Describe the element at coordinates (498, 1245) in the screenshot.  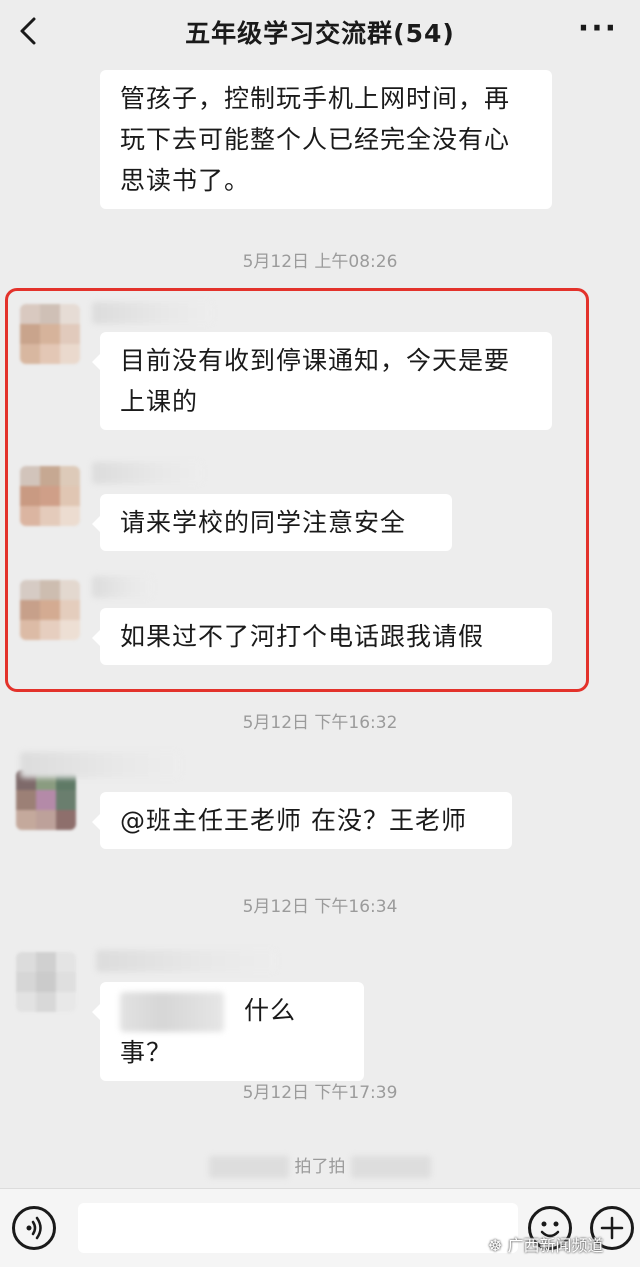
I see `watermark-icon: ☸` at that location.